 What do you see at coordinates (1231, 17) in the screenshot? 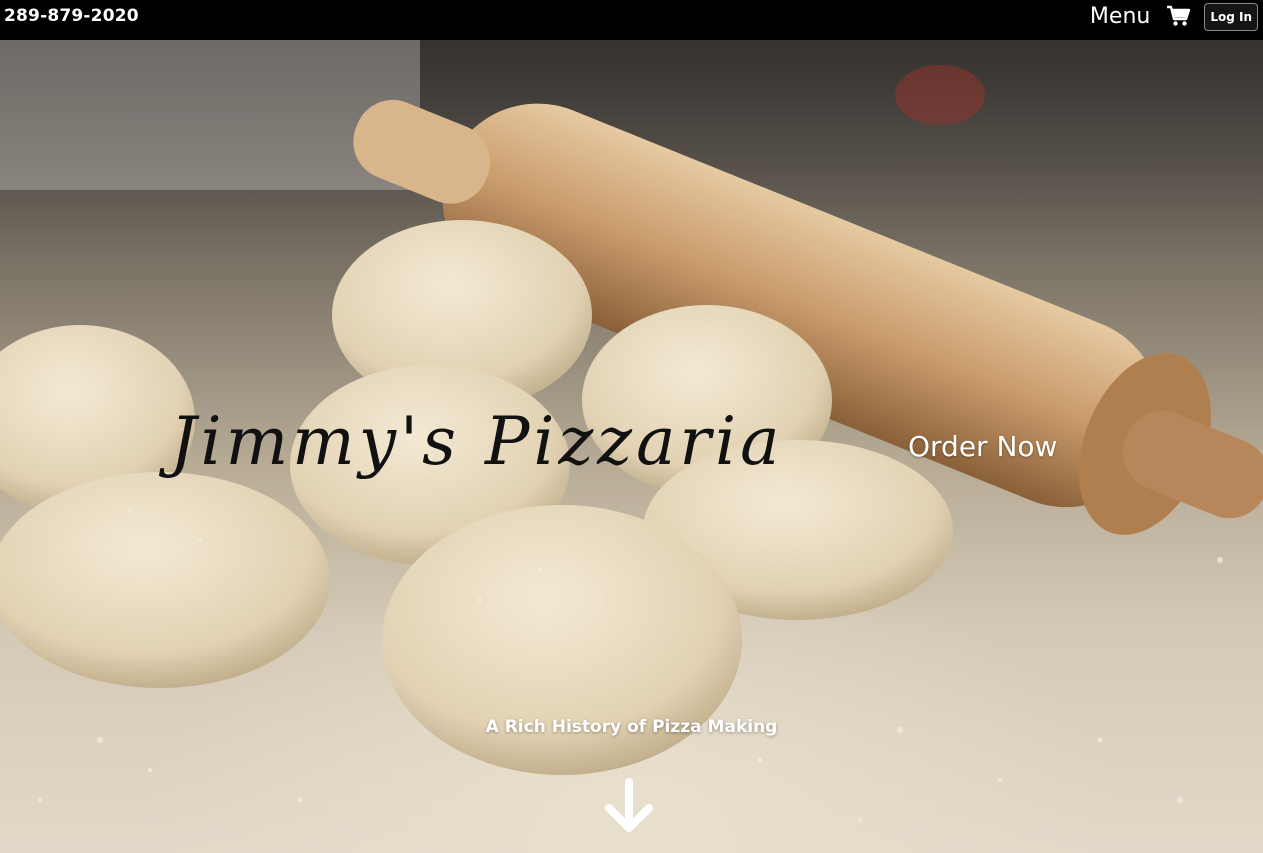
I see `login-button: Log In` at bounding box center [1231, 17].